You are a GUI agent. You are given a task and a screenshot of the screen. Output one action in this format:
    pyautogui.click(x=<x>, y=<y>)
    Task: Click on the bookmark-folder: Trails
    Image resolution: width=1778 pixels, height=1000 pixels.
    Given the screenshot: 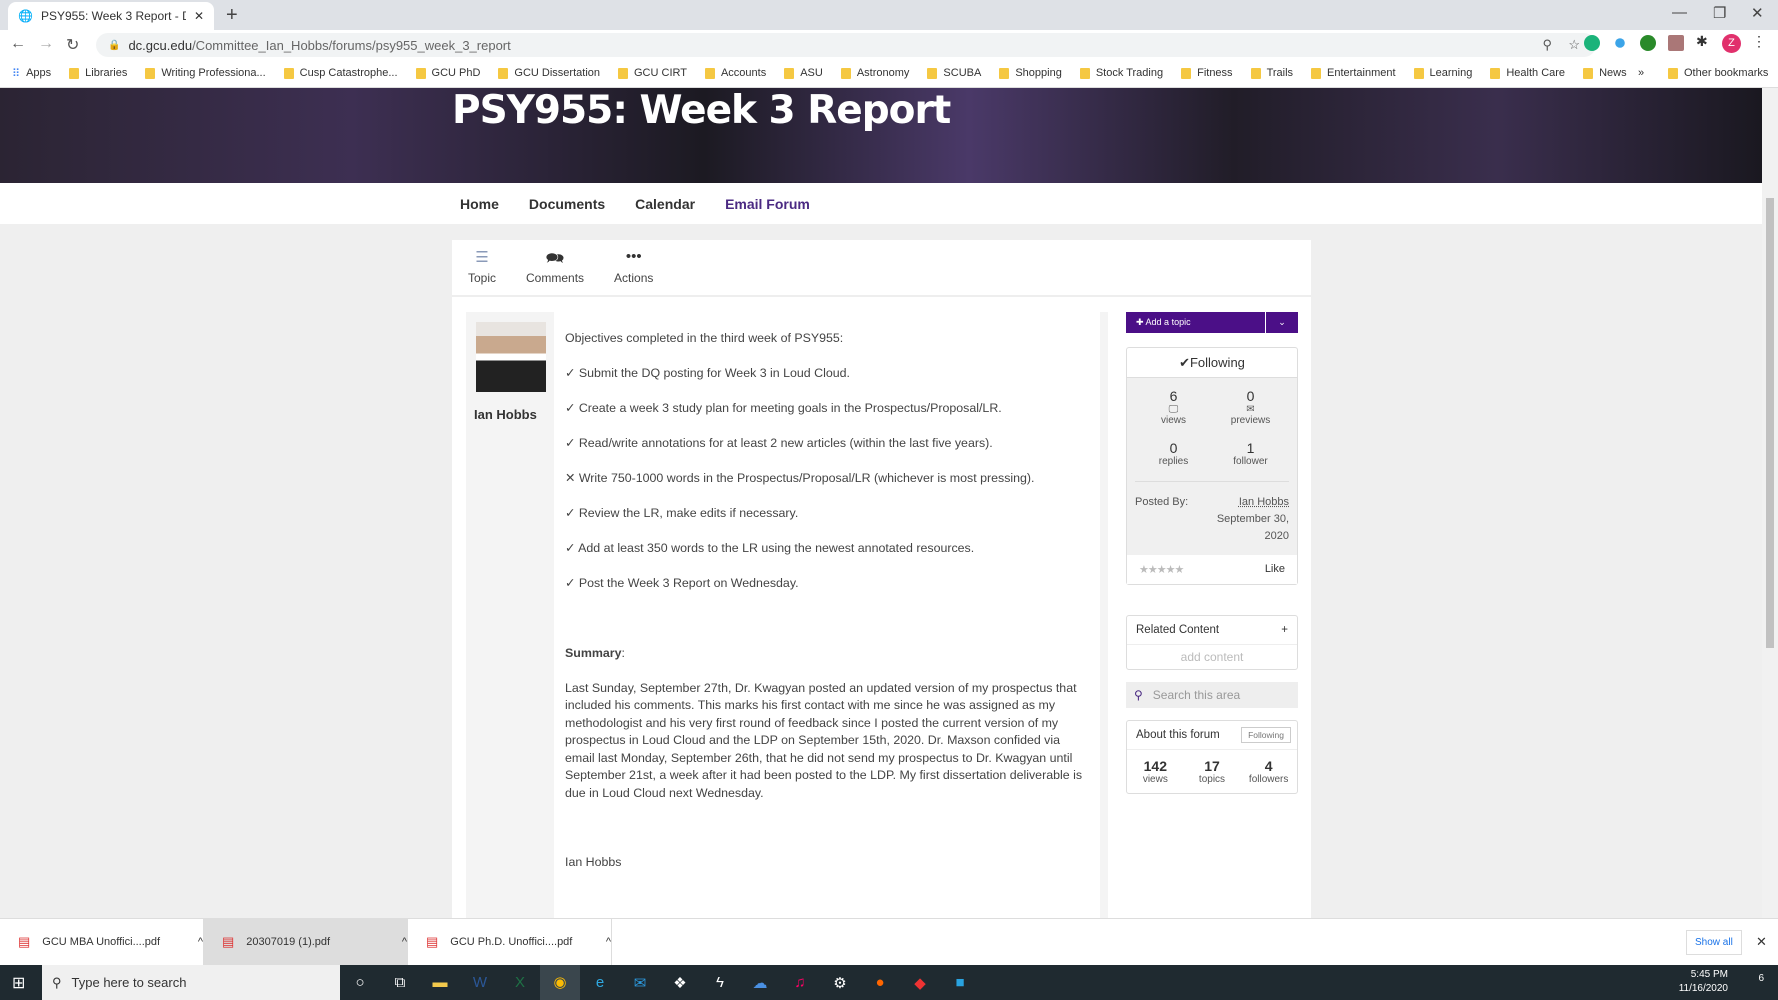 What is the action you would take?
    pyautogui.click(x=1271, y=73)
    